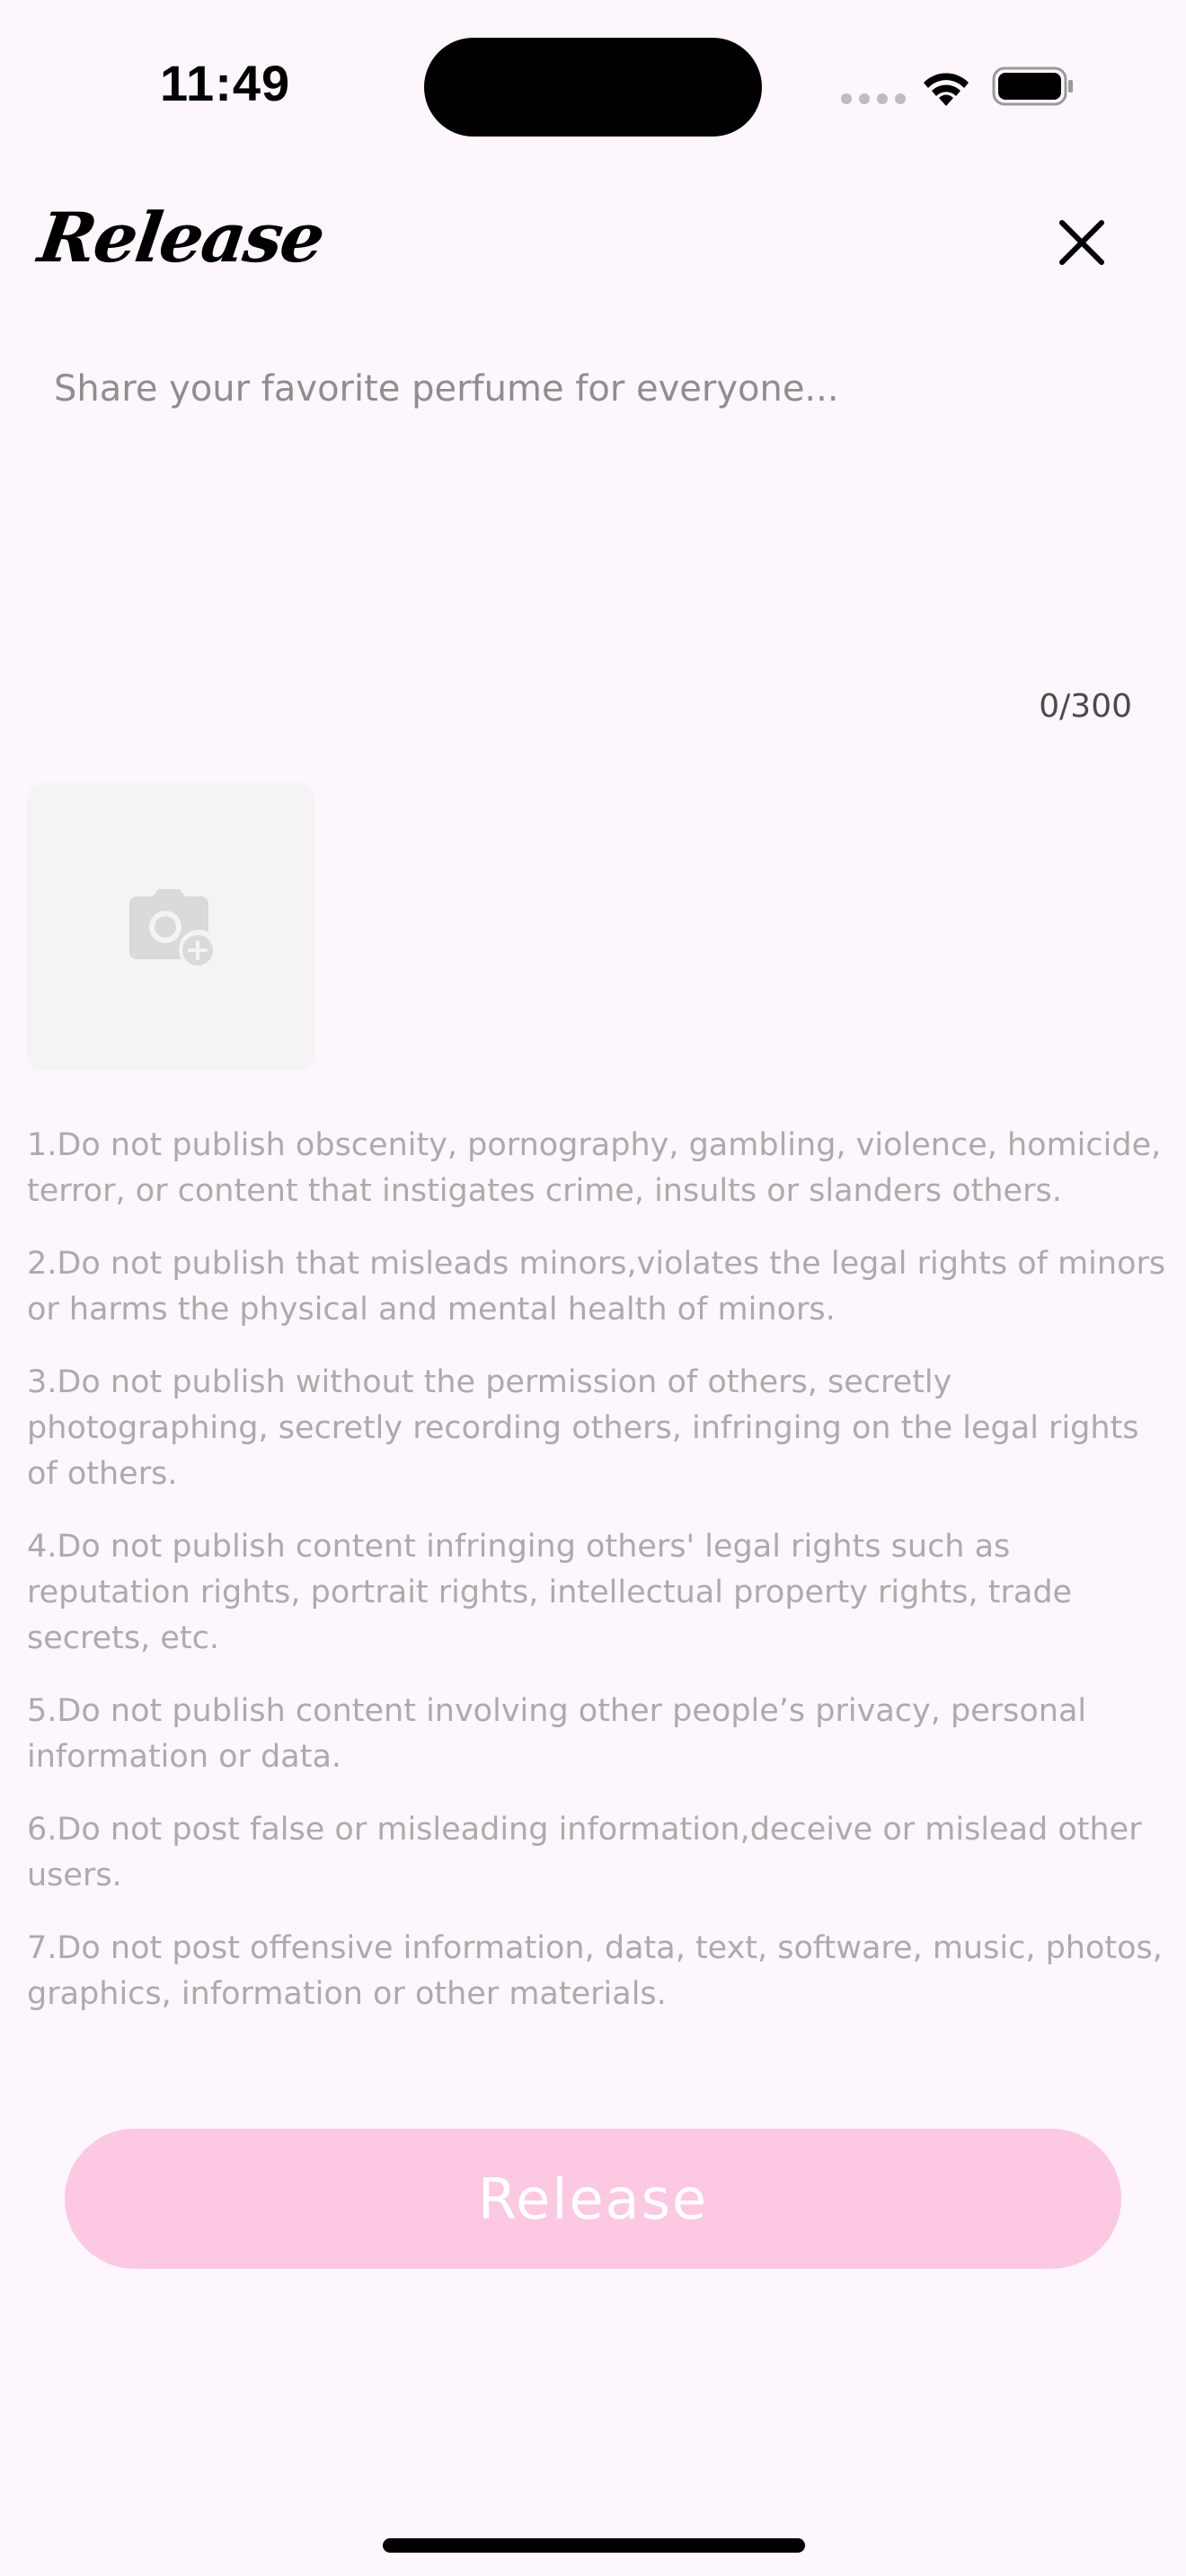 This screenshot has width=1186, height=2576. Describe the element at coordinates (594, 2545) in the screenshot. I see `home-indicator` at that location.